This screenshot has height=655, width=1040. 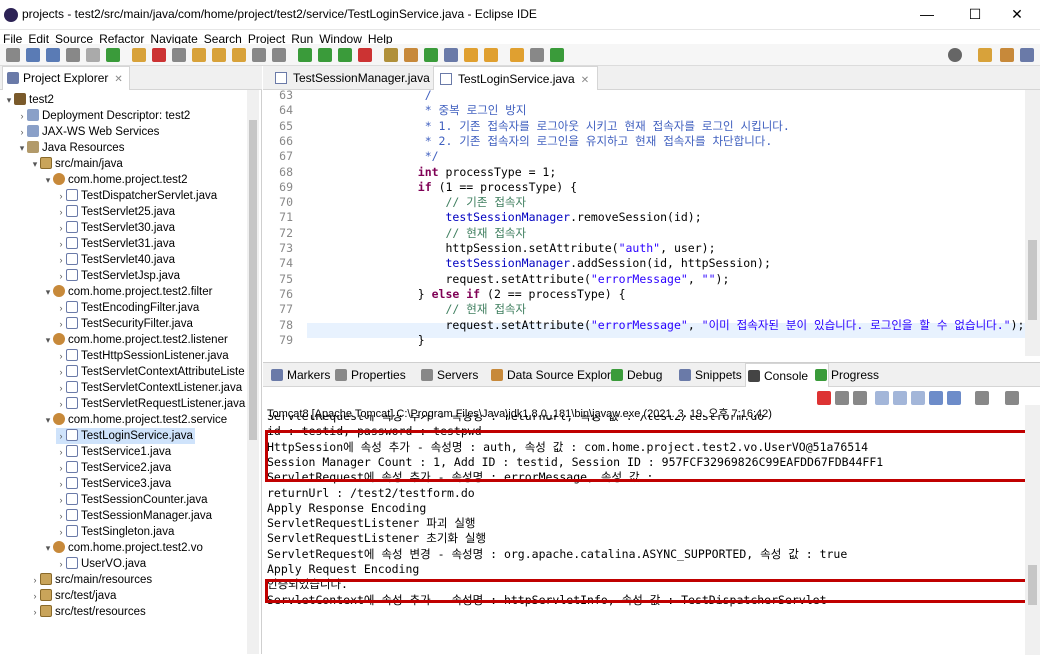 I want to click on clear-console-icon, so click(x=882, y=398).